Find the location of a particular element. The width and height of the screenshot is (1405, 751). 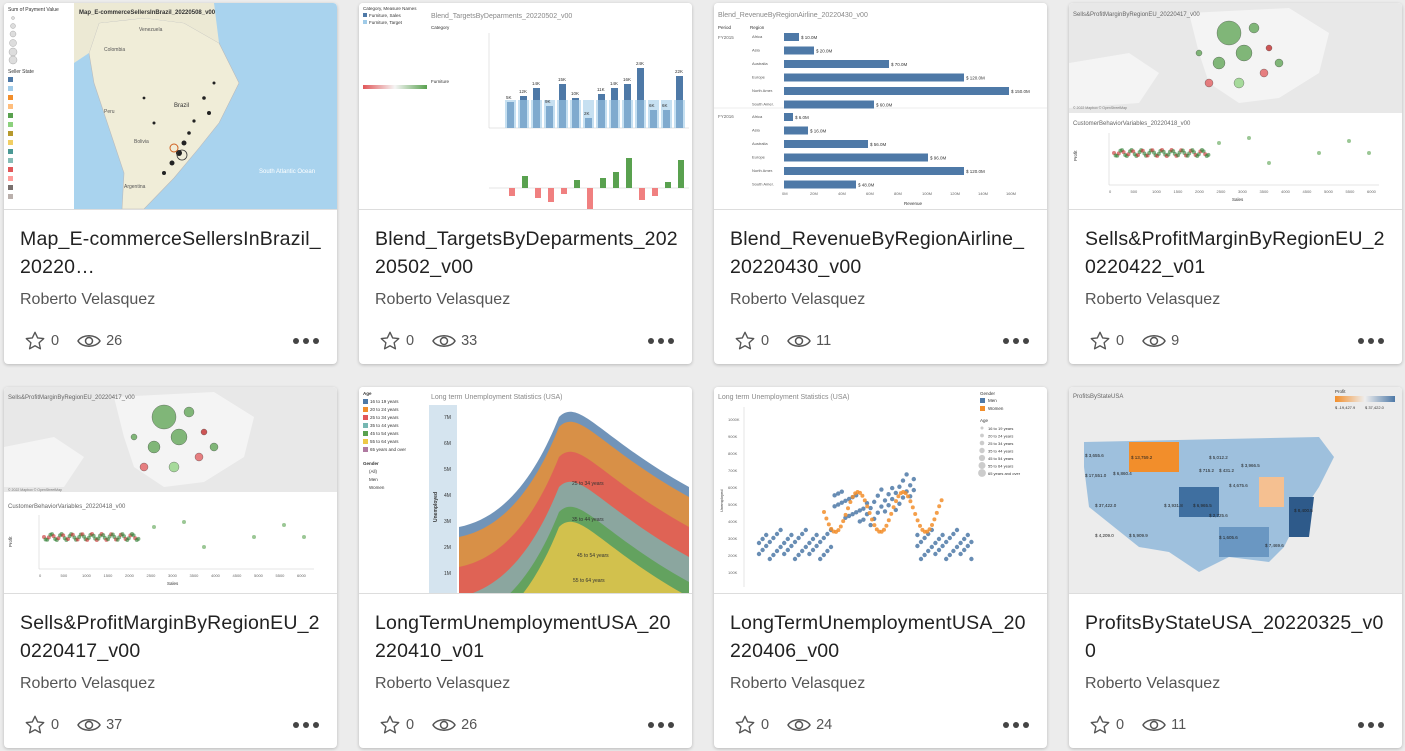

tick-label: 5000 is located at coordinates (259, 575).